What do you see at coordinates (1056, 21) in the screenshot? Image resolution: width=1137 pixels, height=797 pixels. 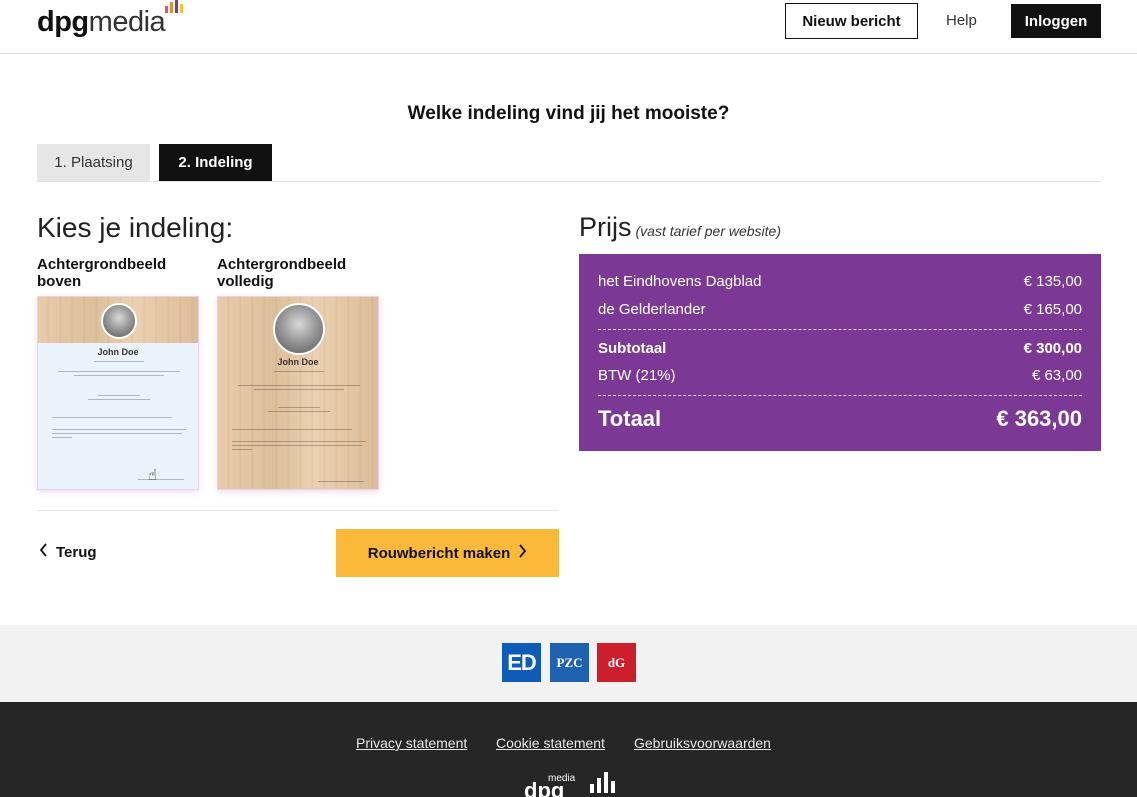 I see `login-button: Inloggen` at bounding box center [1056, 21].